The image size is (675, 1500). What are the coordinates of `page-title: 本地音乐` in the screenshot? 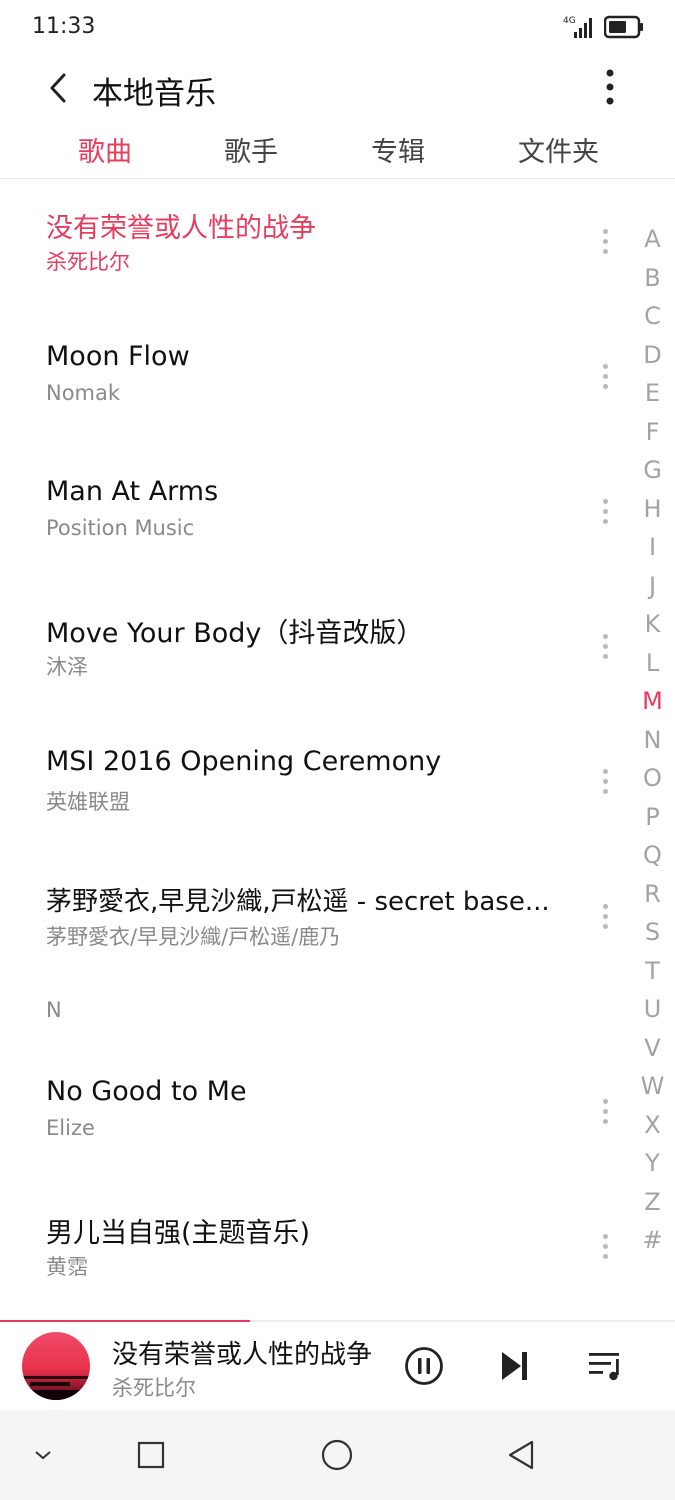 It's located at (154, 94).